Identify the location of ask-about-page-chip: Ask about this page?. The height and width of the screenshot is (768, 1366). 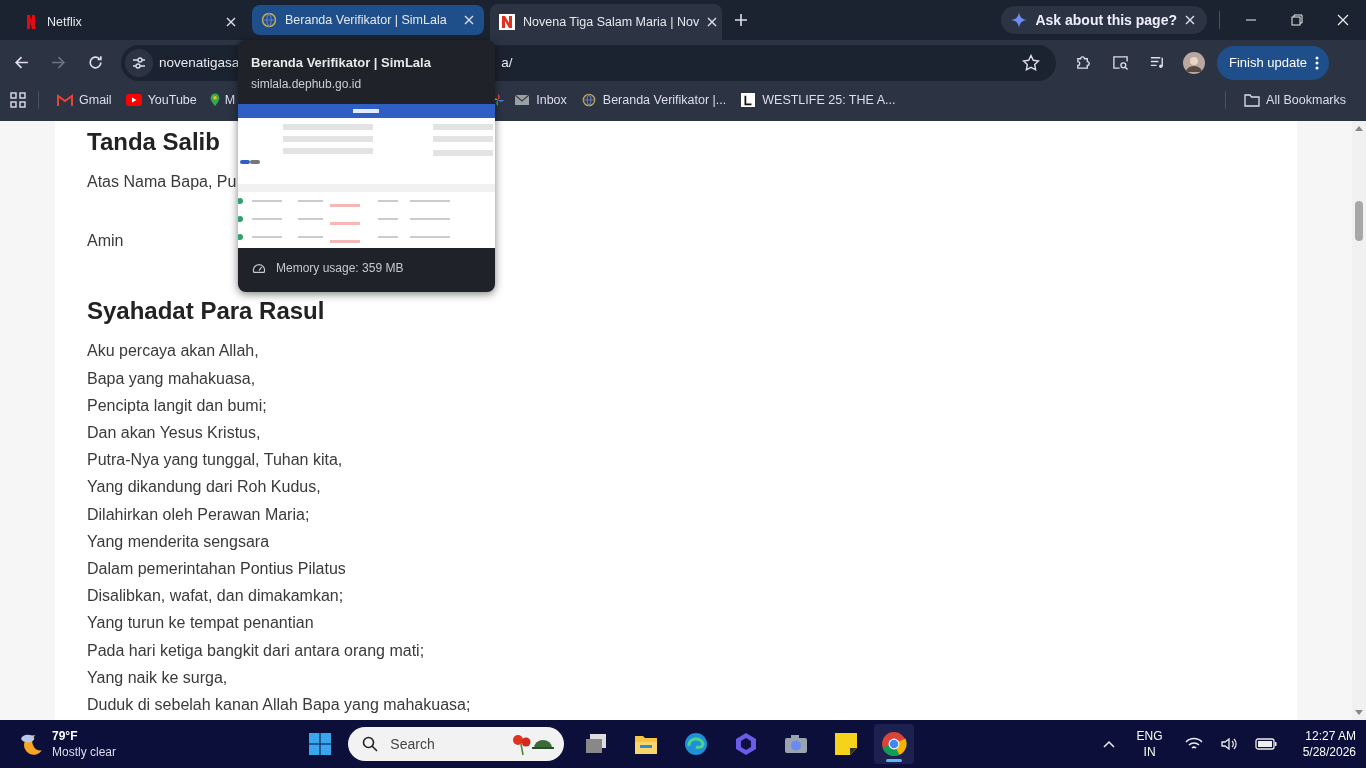
(1104, 20).